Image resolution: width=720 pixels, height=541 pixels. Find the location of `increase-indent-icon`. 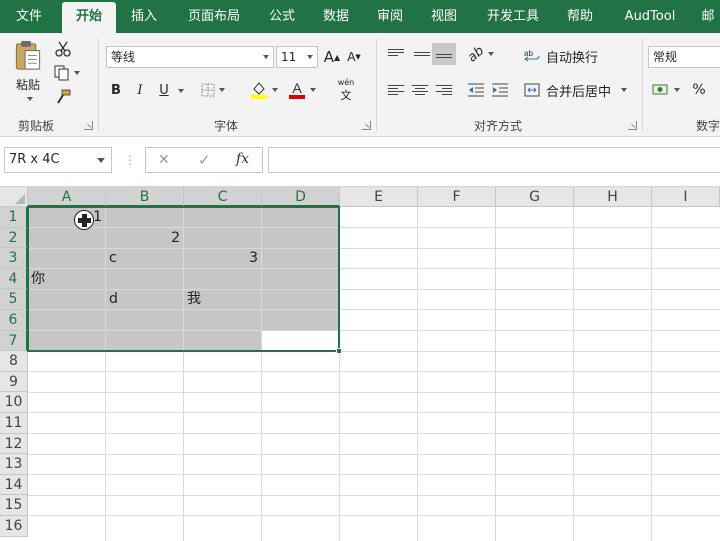

increase-indent-icon is located at coordinates (500, 90).